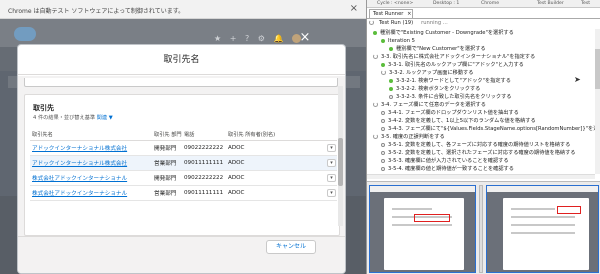  I want to click on account-department: 開発部門, so click(165, 149).